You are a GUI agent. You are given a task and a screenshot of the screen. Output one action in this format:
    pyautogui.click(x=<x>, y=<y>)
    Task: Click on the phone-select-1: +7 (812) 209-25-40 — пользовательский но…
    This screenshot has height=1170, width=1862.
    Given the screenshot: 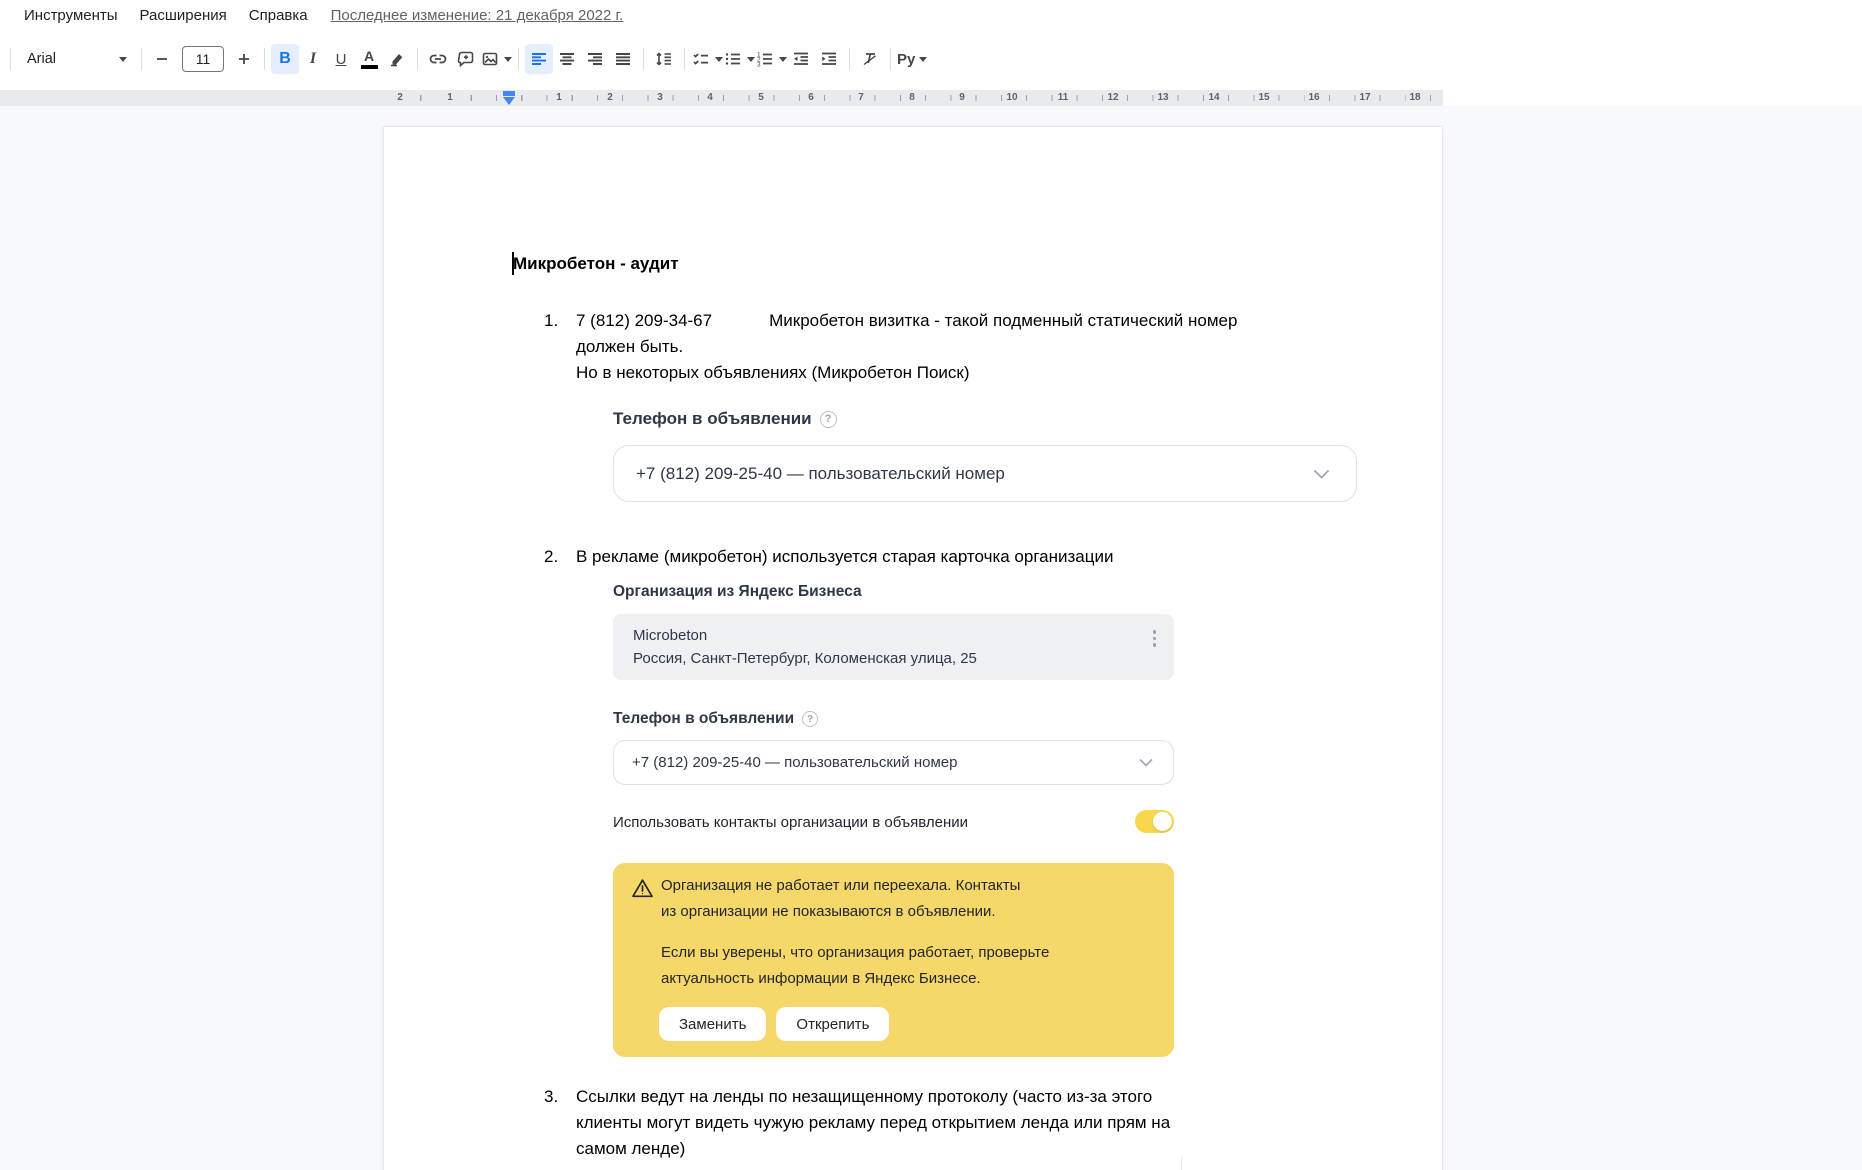 What is the action you would take?
    pyautogui.click(x=985, y=473)
    